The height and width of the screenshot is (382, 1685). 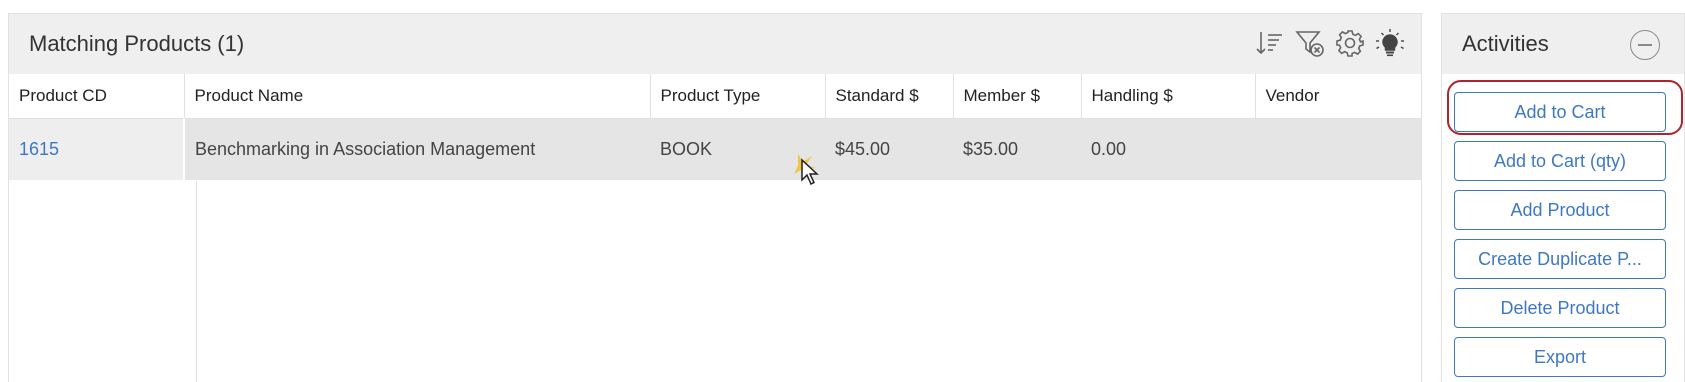 I want to click on column-header-product-cd: Product CD, so click(x=97, y=96).